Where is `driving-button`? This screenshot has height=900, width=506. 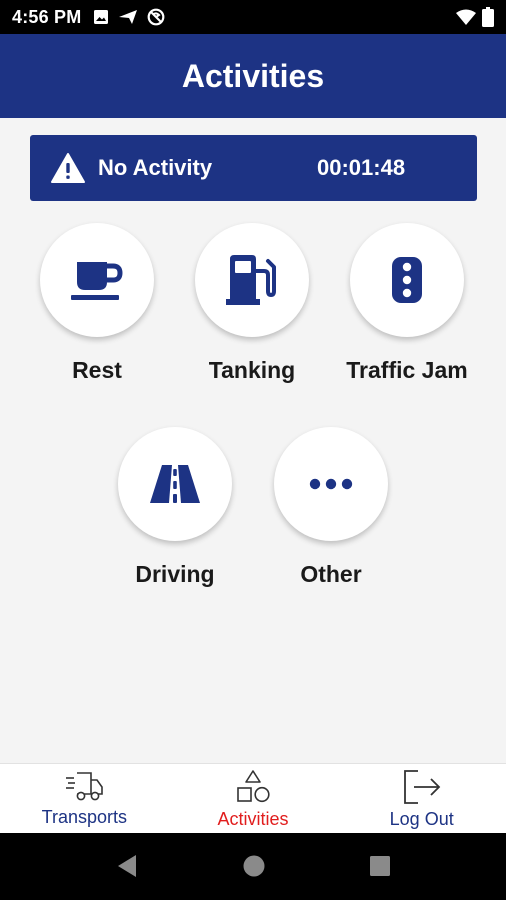 driving-button is located at coordinates (175, 484).